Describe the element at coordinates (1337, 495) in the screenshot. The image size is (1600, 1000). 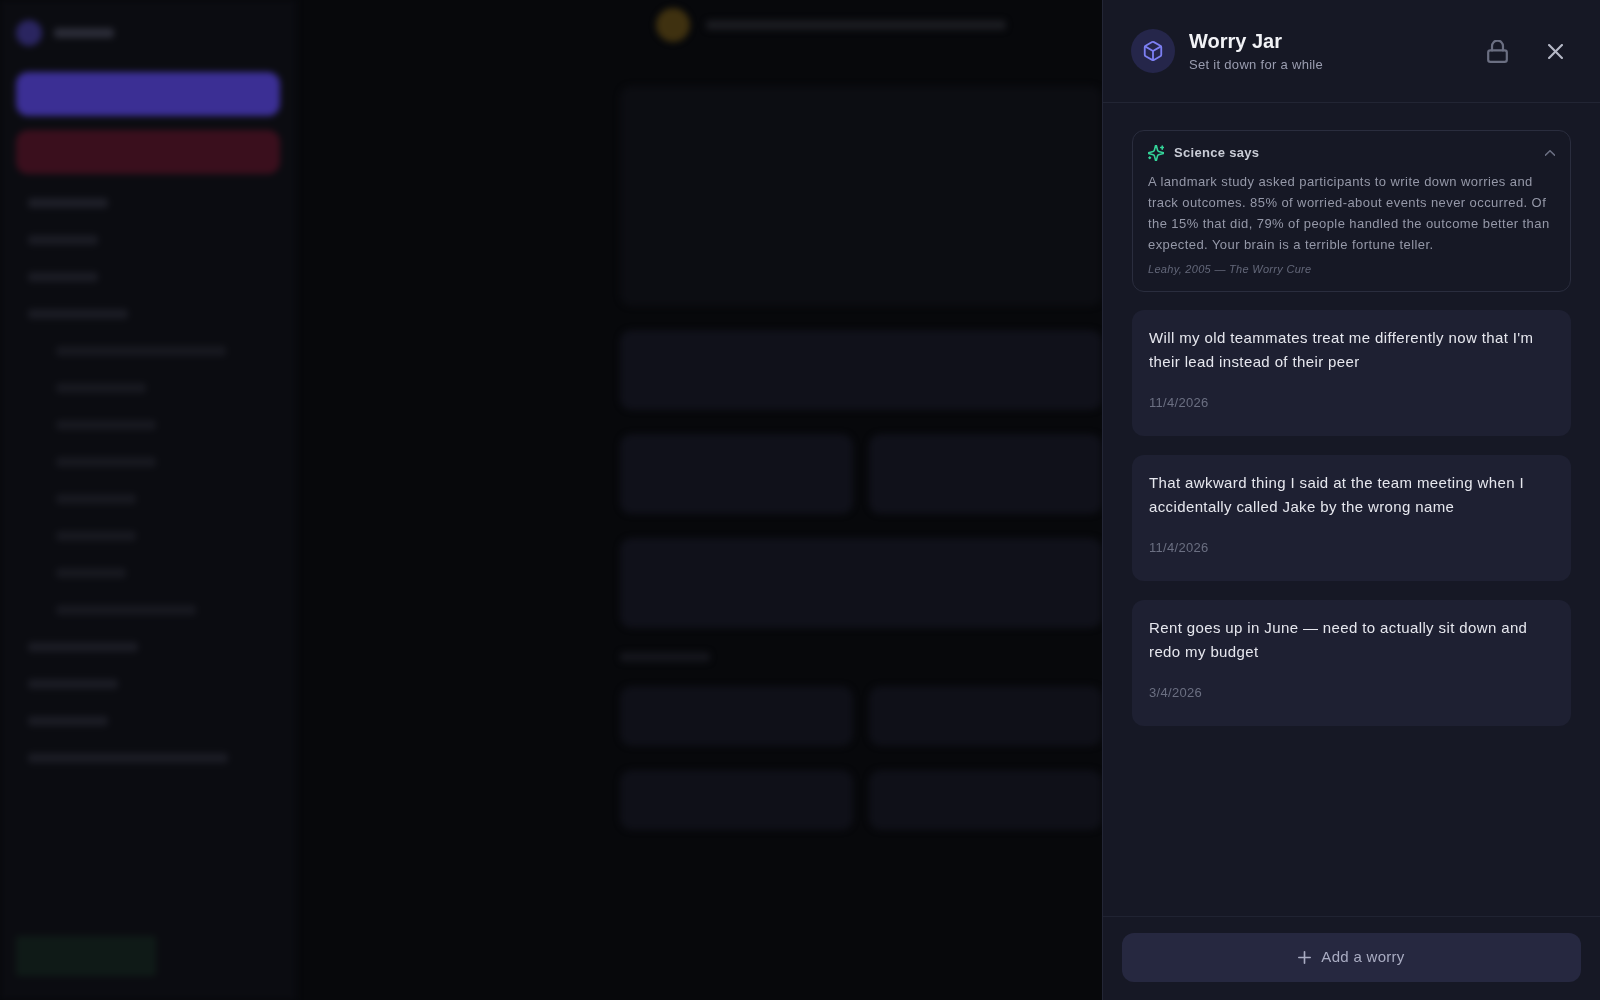
I see `worry-text: That awkward thing I said at the team meeting when I accidentally called Jake by the wrong name` at that location.